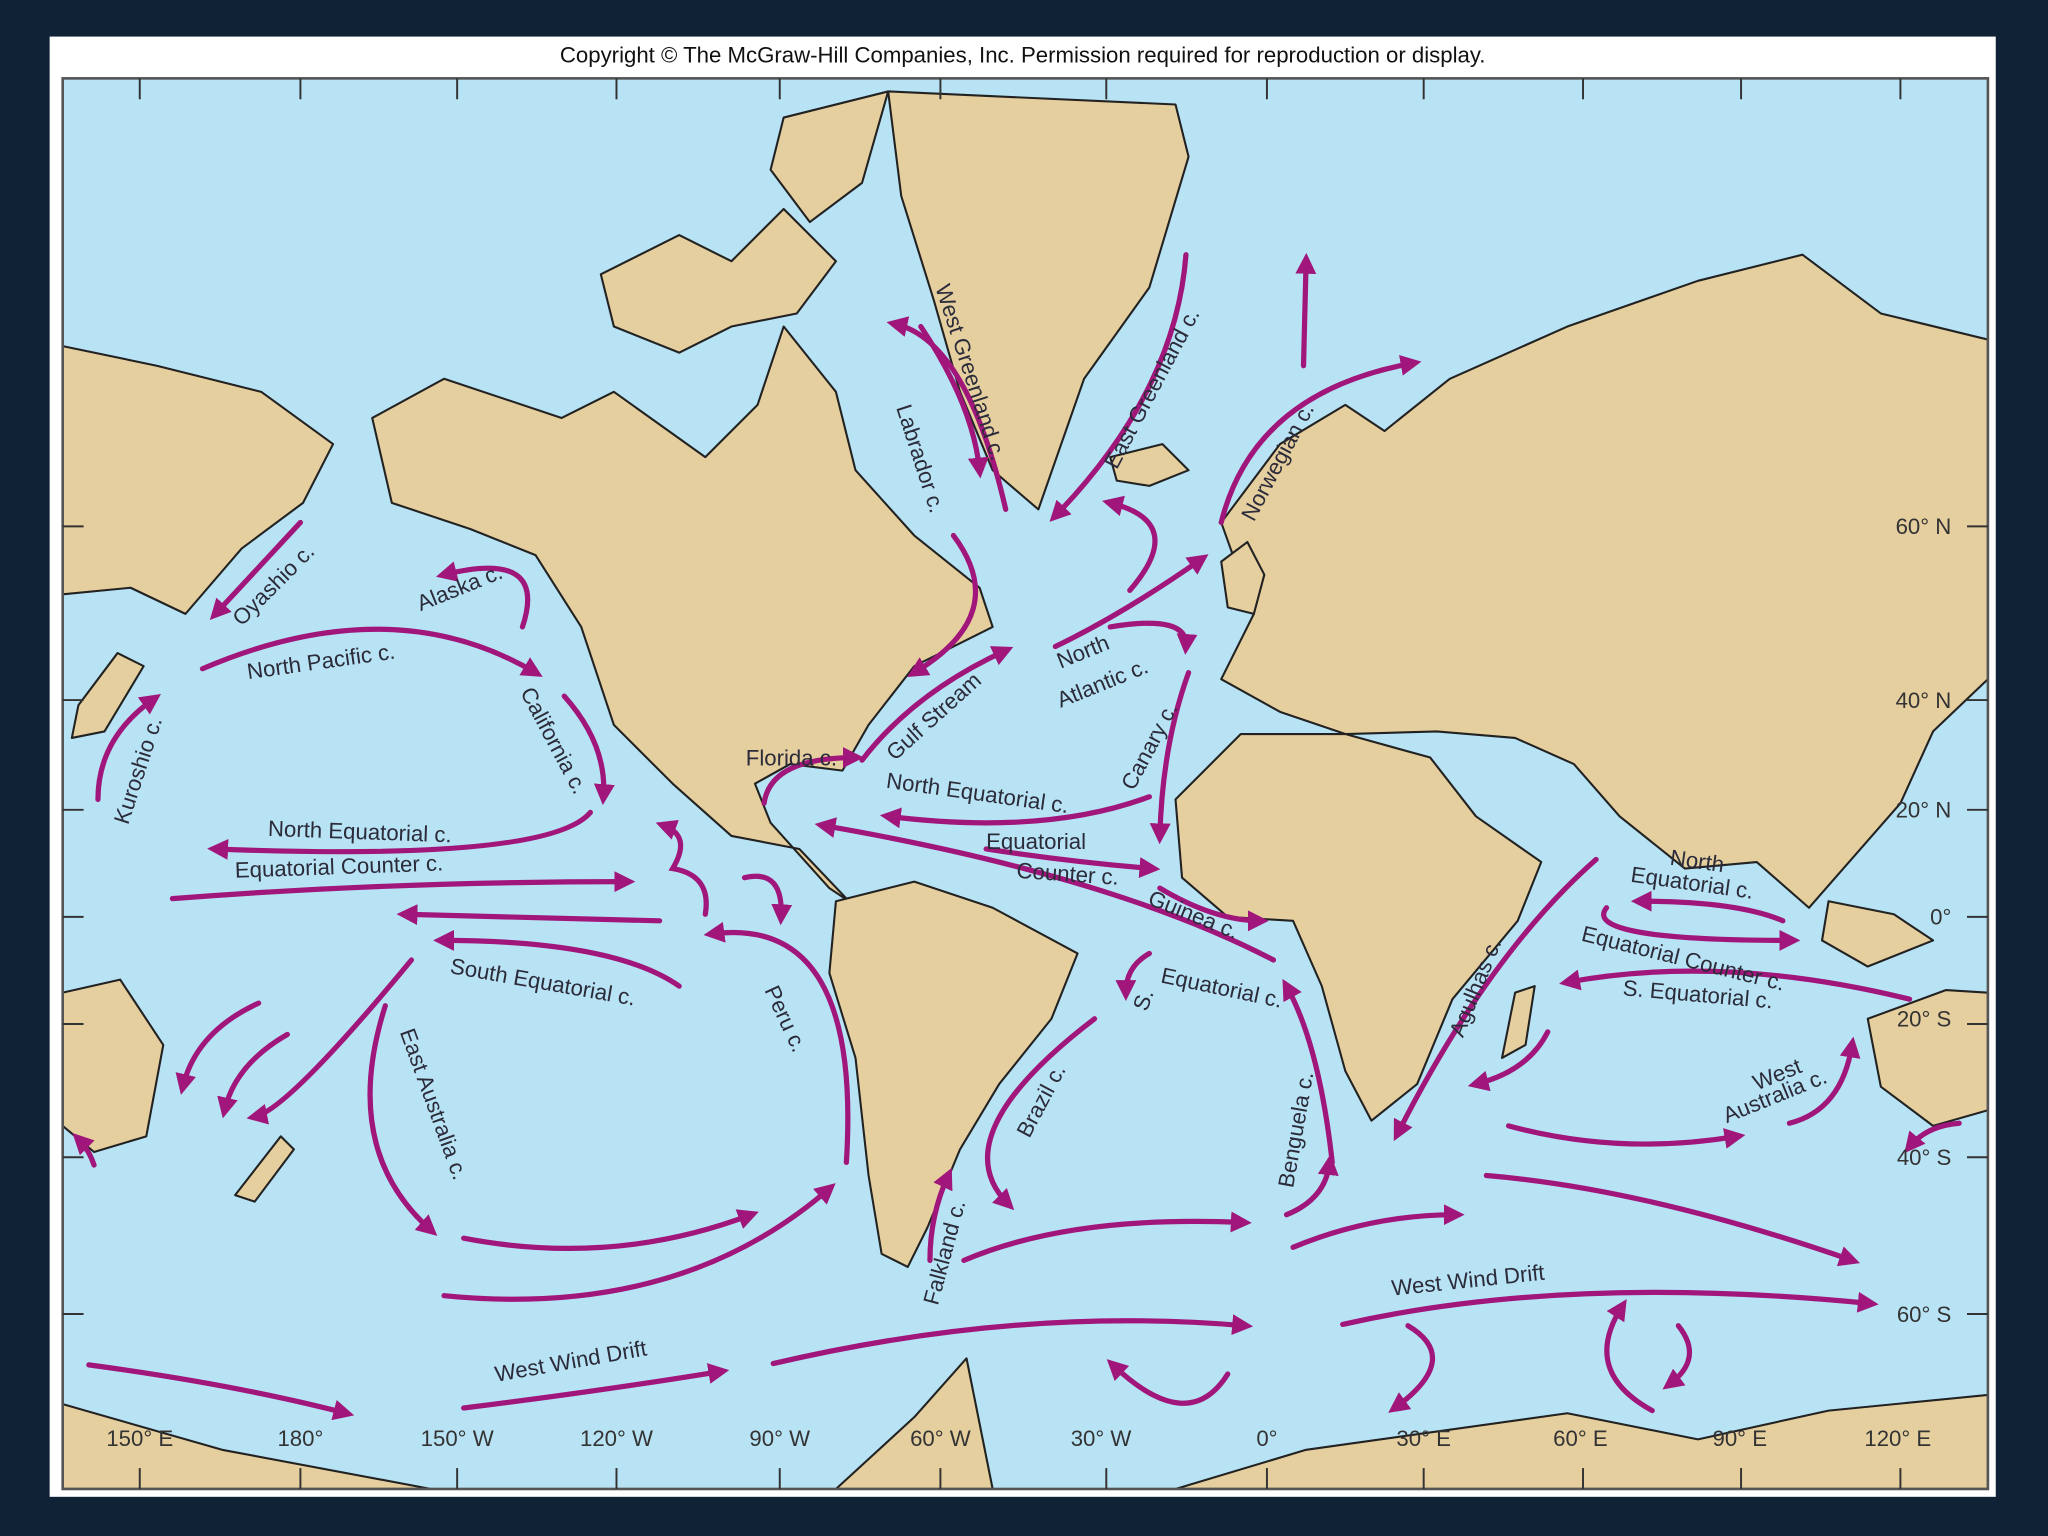  Describe the element at coordinates (1897, 1438) in the screenshot. I see `lon-label: 120° E` at that location.